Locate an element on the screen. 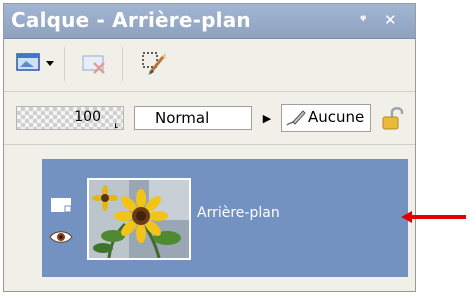 The width and height of the screenshot is (470, 300). red-pointer-arrow-icon is located at coordinates (433, 217).